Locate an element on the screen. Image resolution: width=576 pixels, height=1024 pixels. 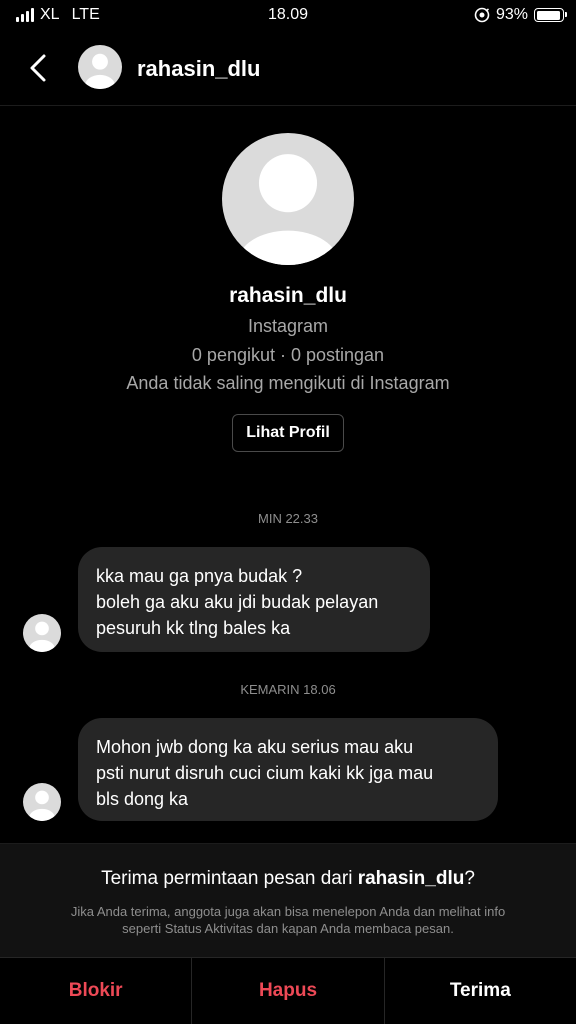
message-line: pesuruh kk tlng bales ka is located at coordinates (193, 628).